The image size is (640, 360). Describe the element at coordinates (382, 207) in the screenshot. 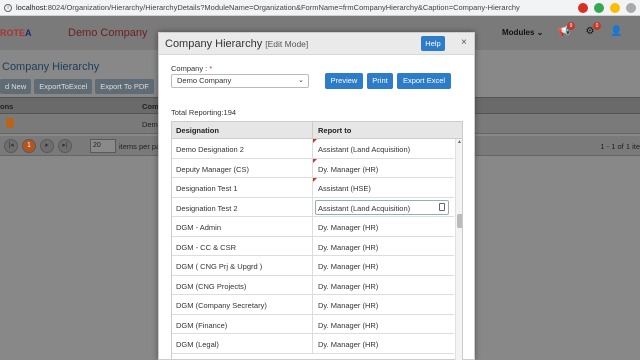

I see `report-to-editor: Assistant (Land Acquisition)` at that location.